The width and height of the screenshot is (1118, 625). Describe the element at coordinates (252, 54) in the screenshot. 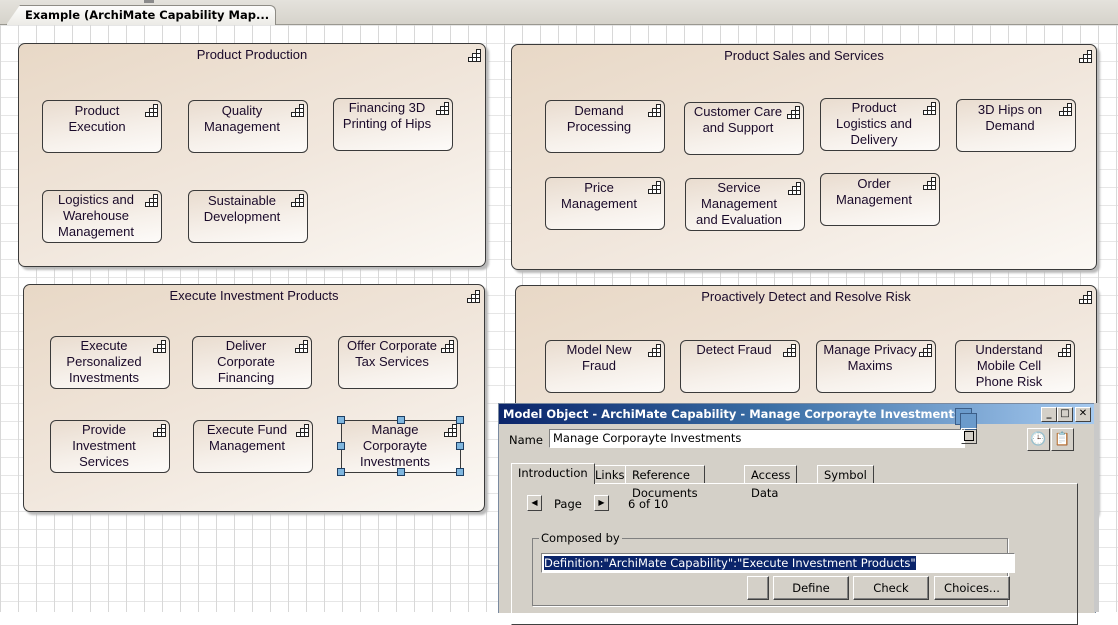

I see `group-title: Product Production` at that location.